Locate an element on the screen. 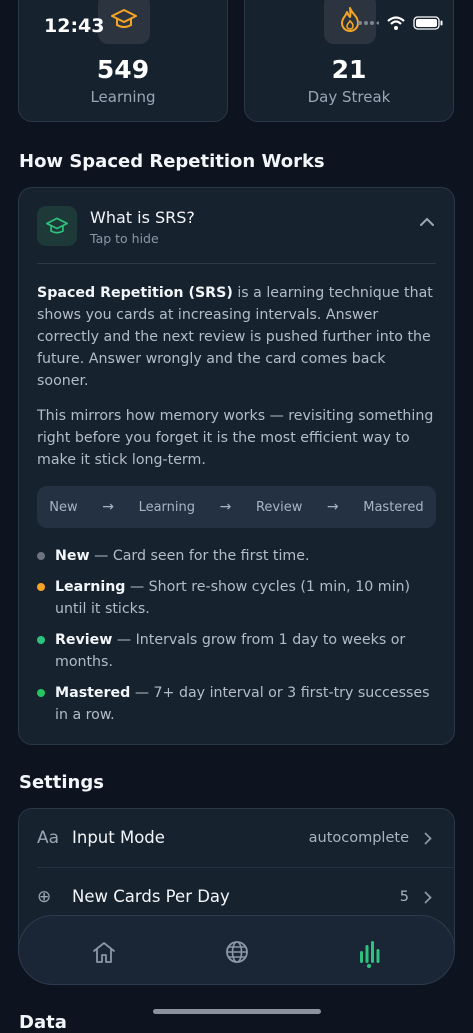  flow-step-mastered: Mastered is located at coordinates (393, 507).